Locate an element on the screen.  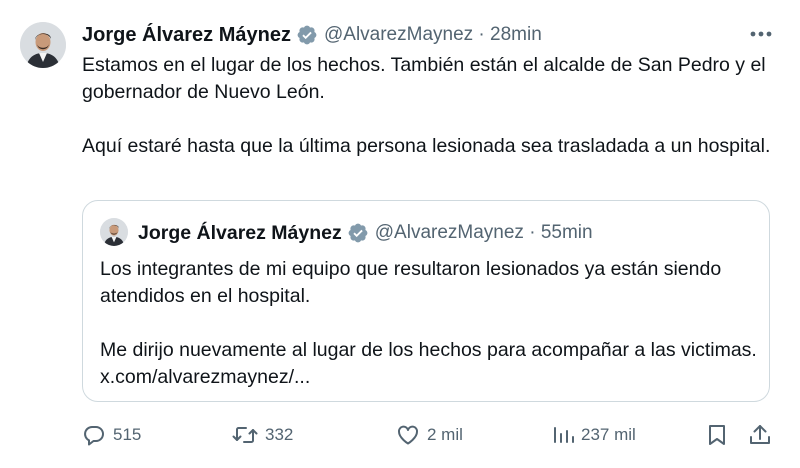
quoted-author-name: Jorge Álvarez Máynez is located at coordinates (240, 232).